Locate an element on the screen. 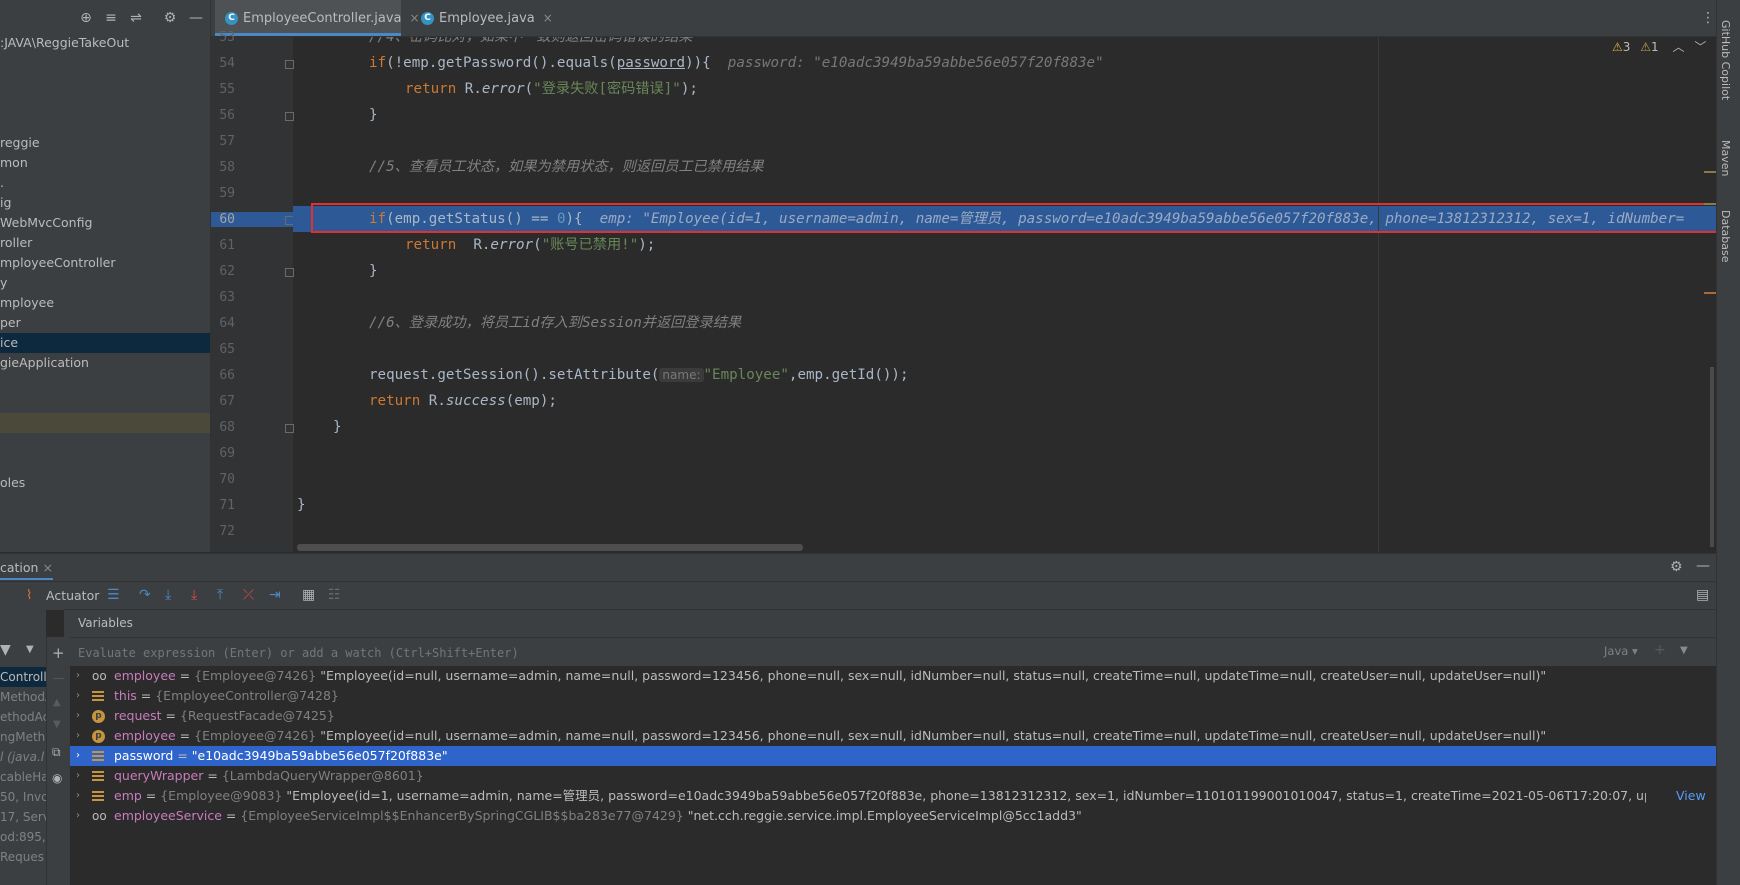 The image size is (1740, 885). tree-item-selected: ice is located at coordinates (105, 343).